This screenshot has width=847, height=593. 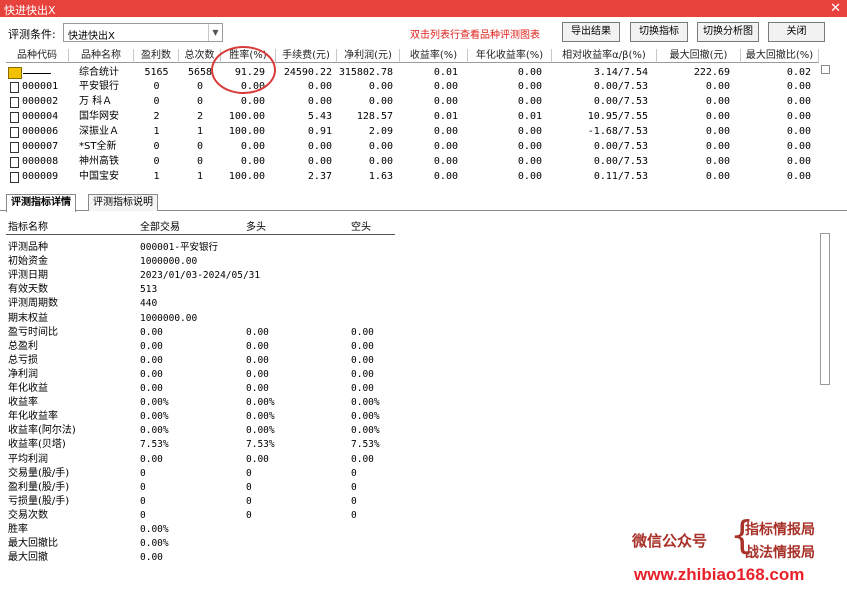 What do you see at coordinates (37, 56) in the screenshot?
I see `col-header-code: 品种代码` at bounding box center [37, 56].